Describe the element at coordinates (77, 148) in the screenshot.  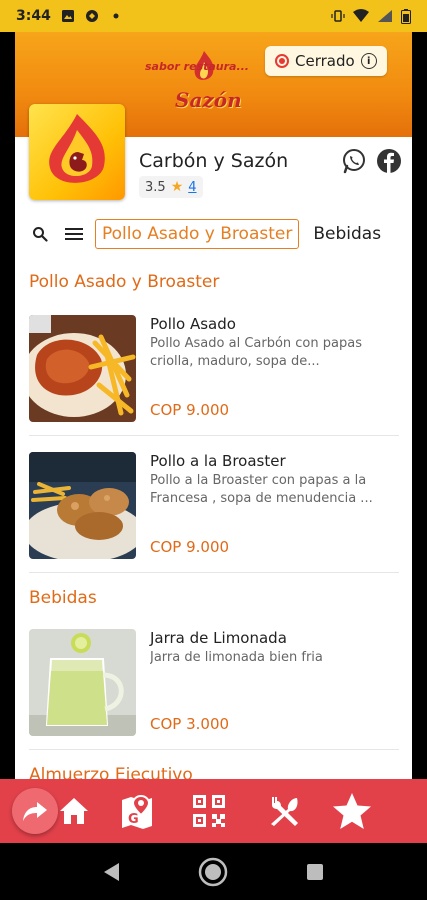
I see `rooster-flame-icon` at that location.